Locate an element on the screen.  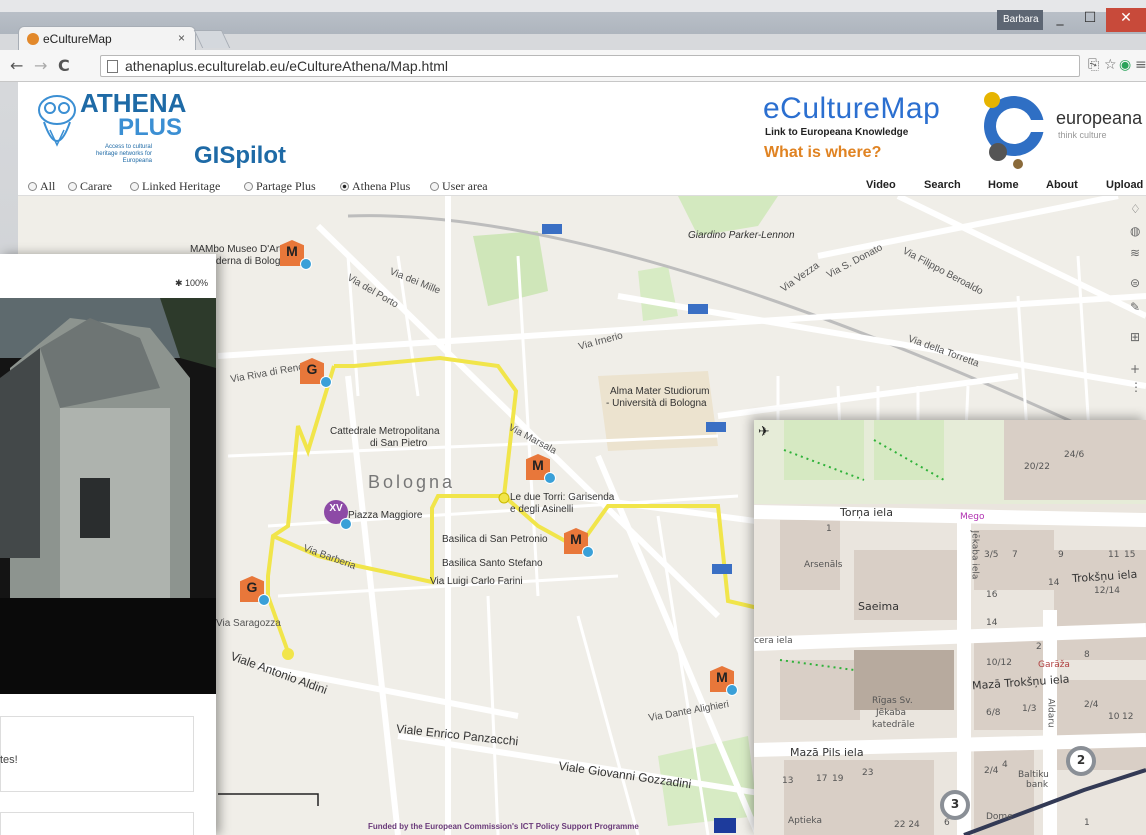
house-number: 2/4 is located at coordinates (991, 771).